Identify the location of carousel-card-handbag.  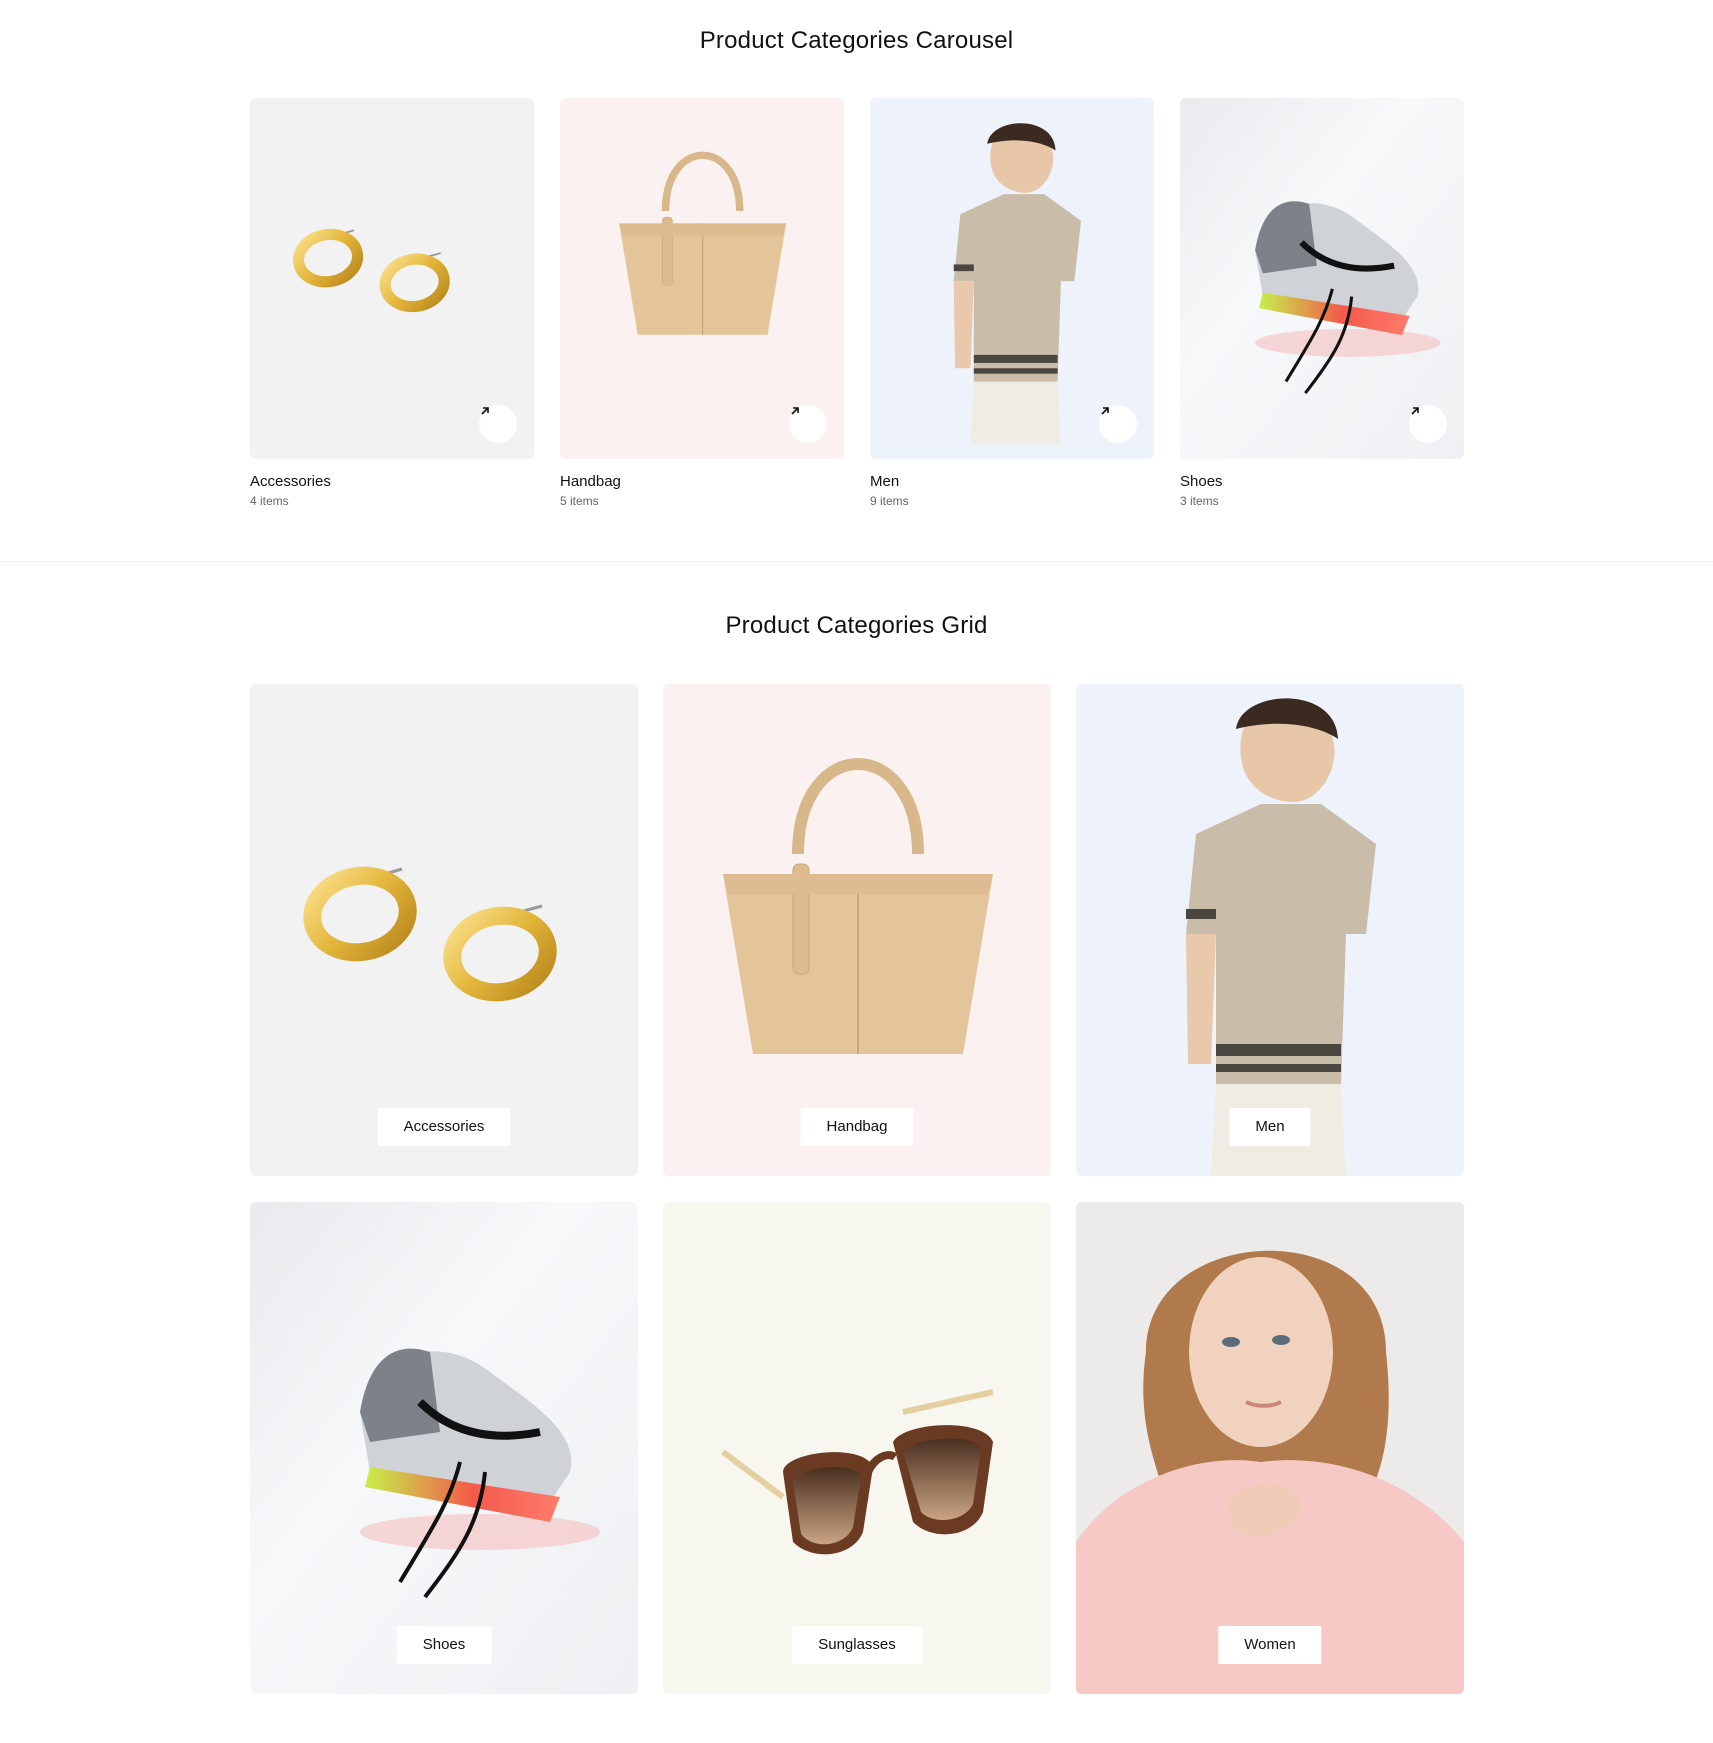
(702, 278).